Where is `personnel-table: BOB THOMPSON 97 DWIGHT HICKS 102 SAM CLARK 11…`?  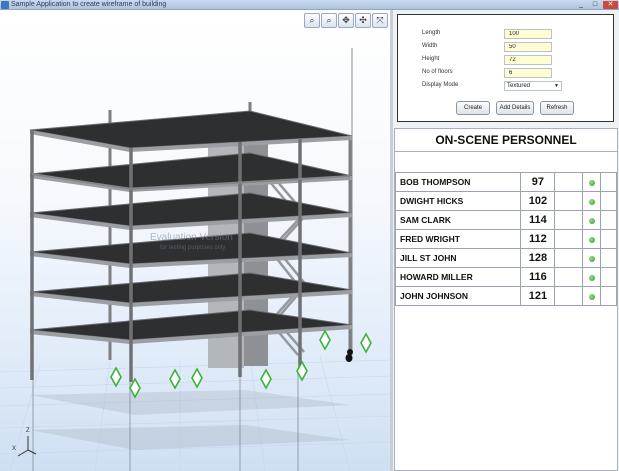 personnel-table: BOB THOMPSON 97 DWIGHT HICKS 102 SAM CLARK 11… is located at coordinates (505, 239).